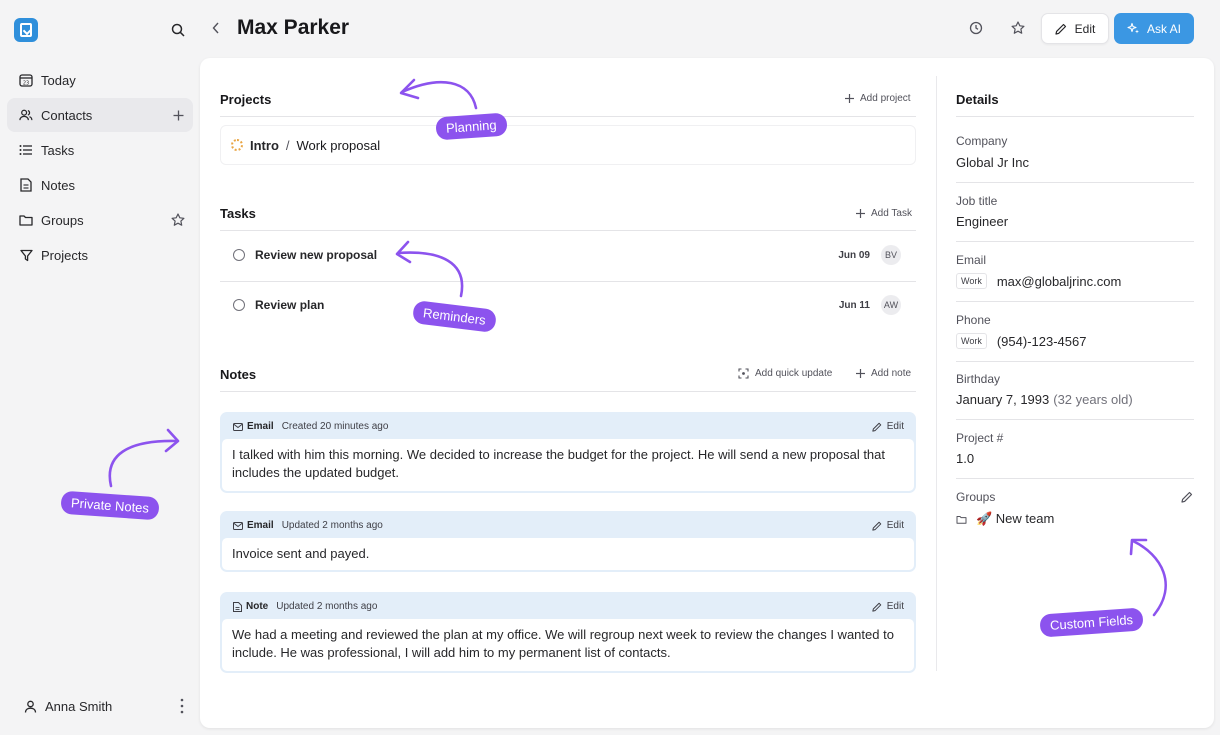  What do you see at coordinates (976, 28) in the screenshot?
I see `history-icon` at bounding box center [976, 28].